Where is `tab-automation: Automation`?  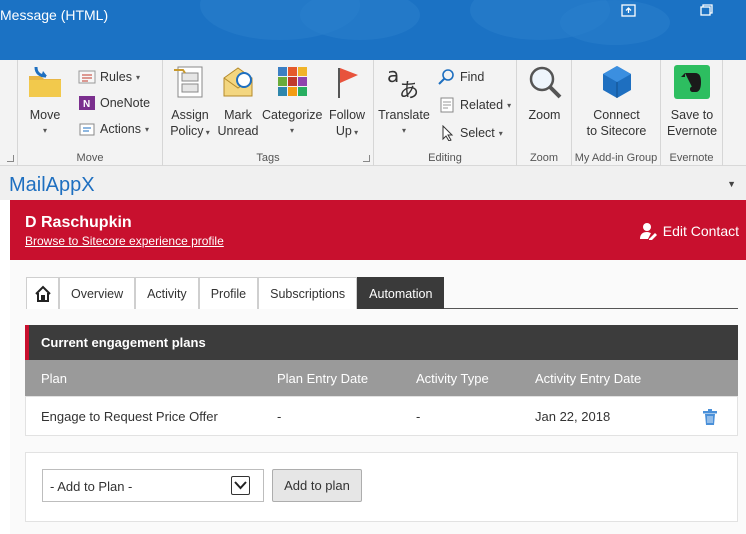 tab-automation: Automation is located at coordinates (401, 293).